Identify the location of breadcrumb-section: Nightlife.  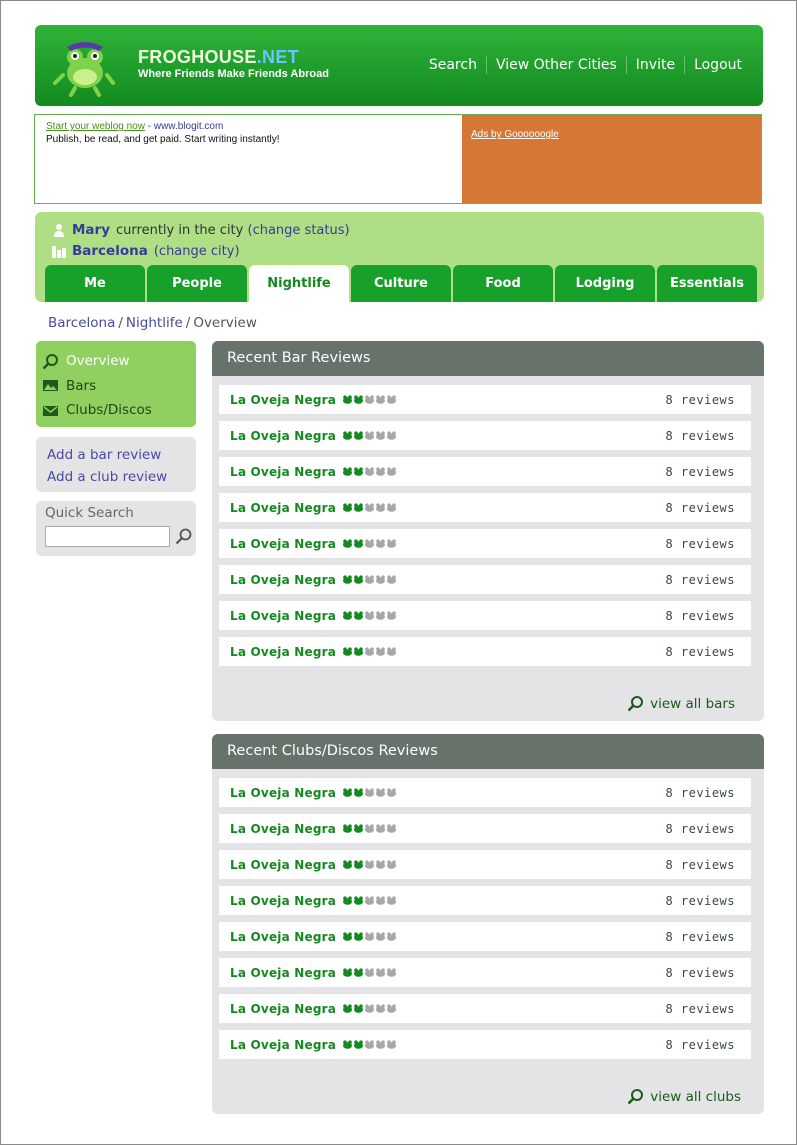
(154, 323).